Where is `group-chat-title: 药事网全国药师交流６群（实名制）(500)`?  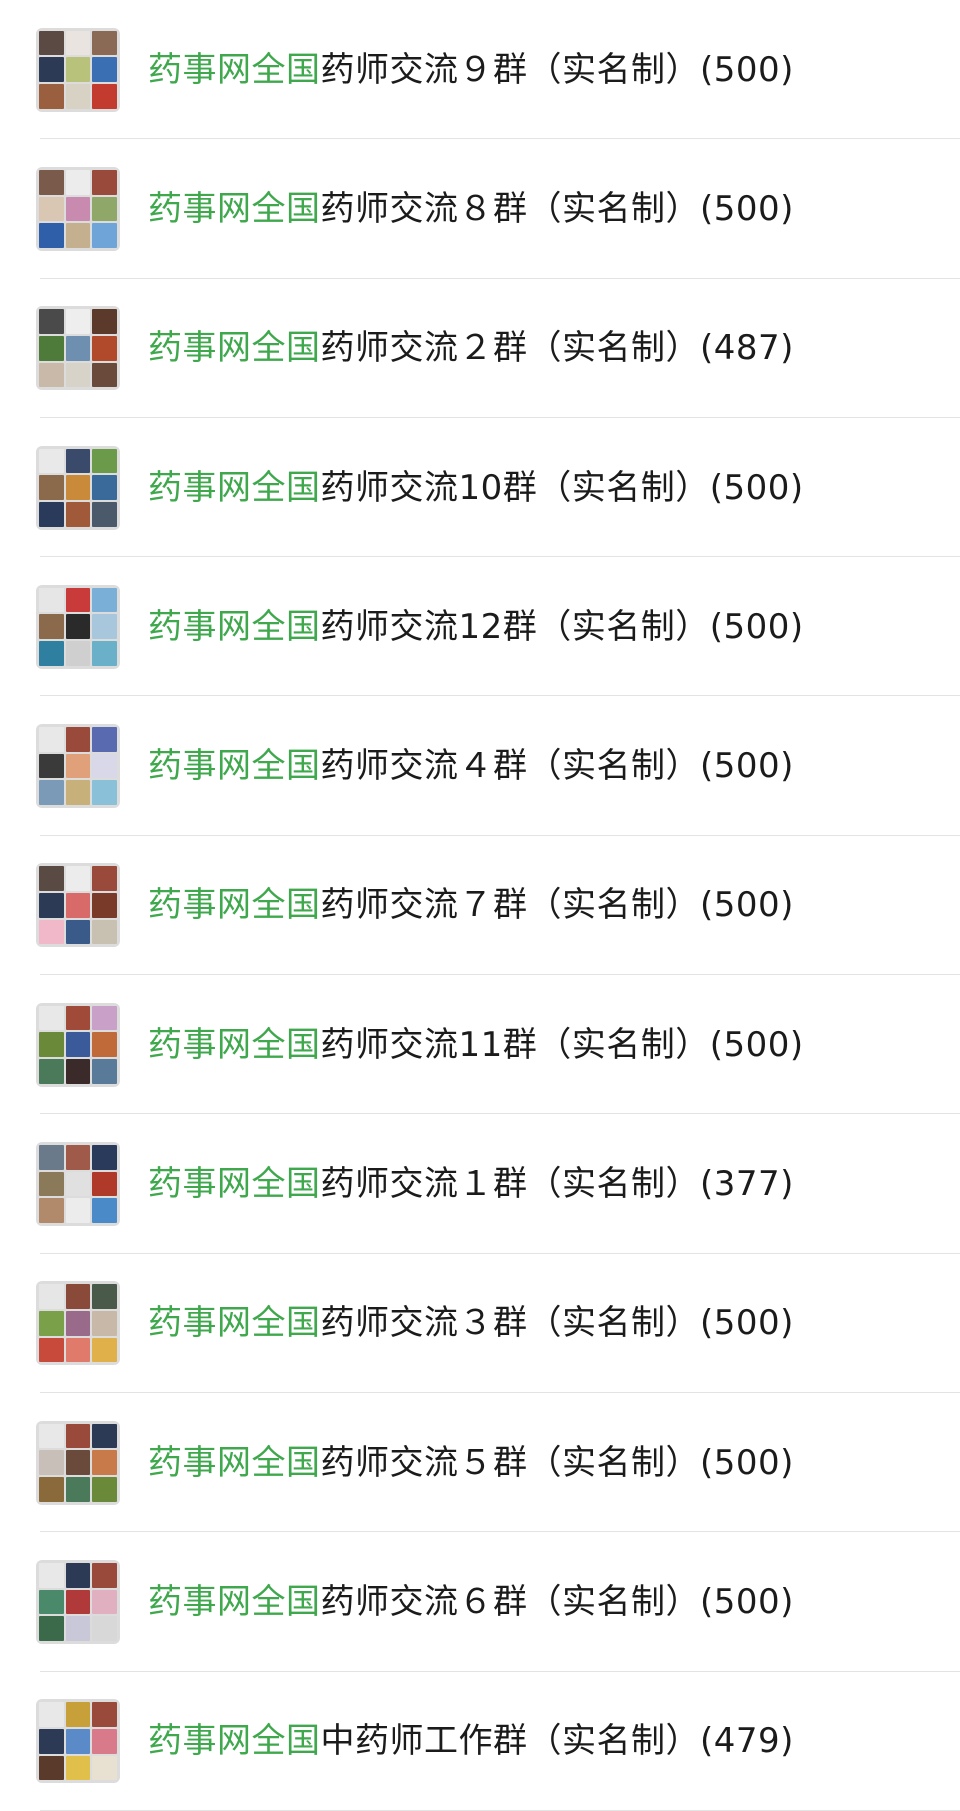 group-chat-title: 药事网全国药师交流６群（实名制）(500) is located at coordinates (471, 1602).